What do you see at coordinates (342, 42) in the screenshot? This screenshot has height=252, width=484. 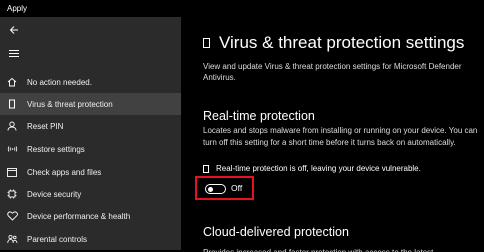 I see `page-title-text: Virus & threat protection settings` at bounding box center [342, 42].